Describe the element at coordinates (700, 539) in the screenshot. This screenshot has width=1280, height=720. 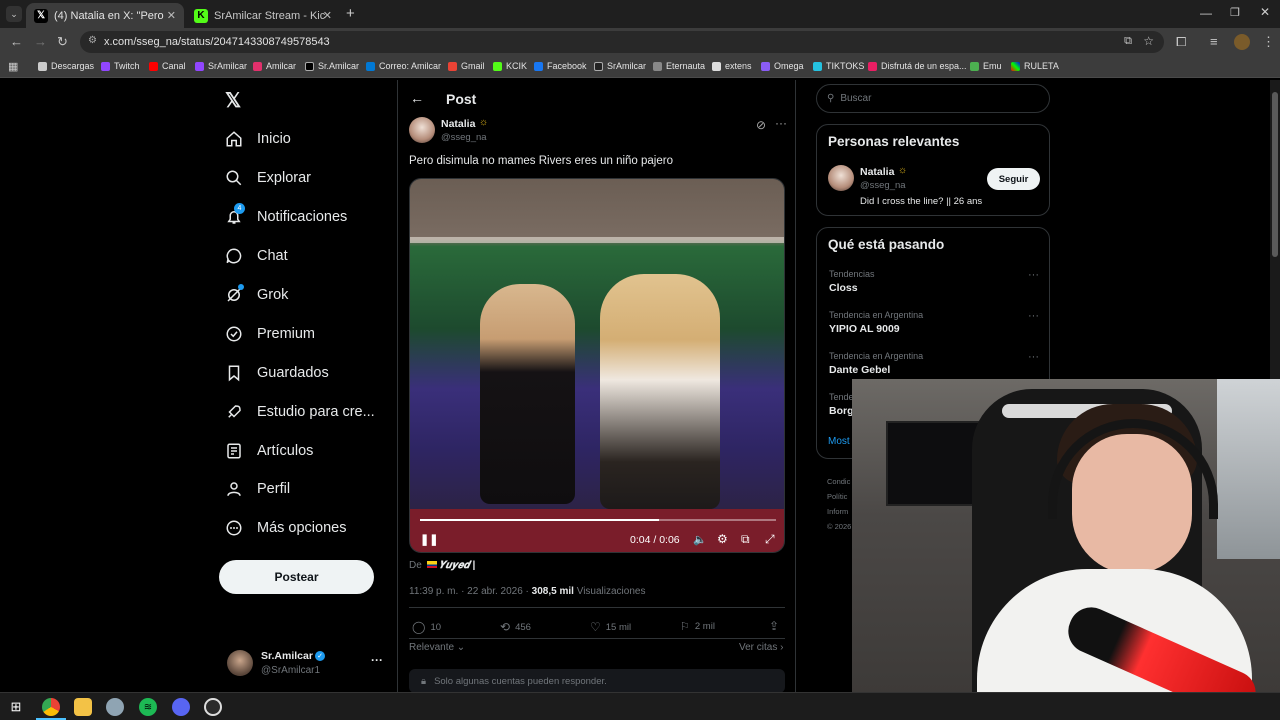
I see `volume-icon: 🔈` at that location.